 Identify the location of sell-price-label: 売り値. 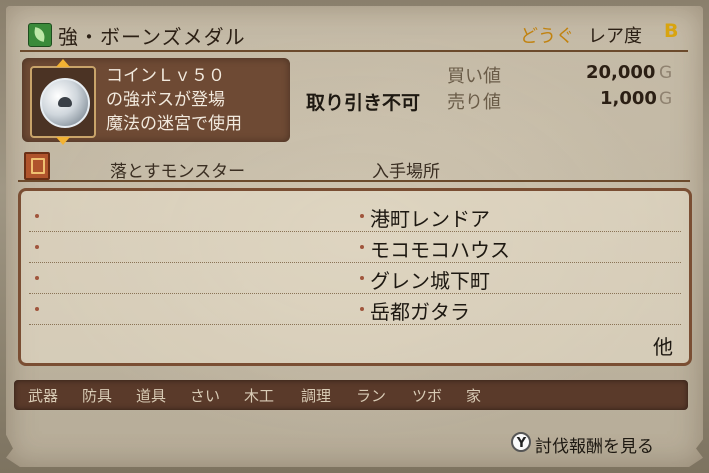
(474, 102).